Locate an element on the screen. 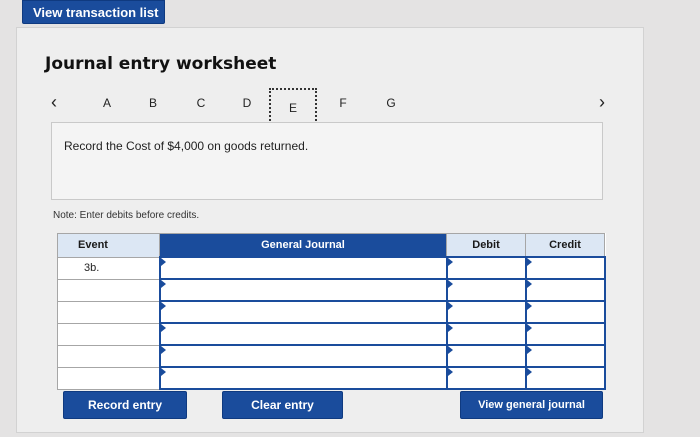 Image resolution: width=700 pixels, height=437 pixels. worksheet-title: Journal entry worksheet is located at coordinates (161, 64).